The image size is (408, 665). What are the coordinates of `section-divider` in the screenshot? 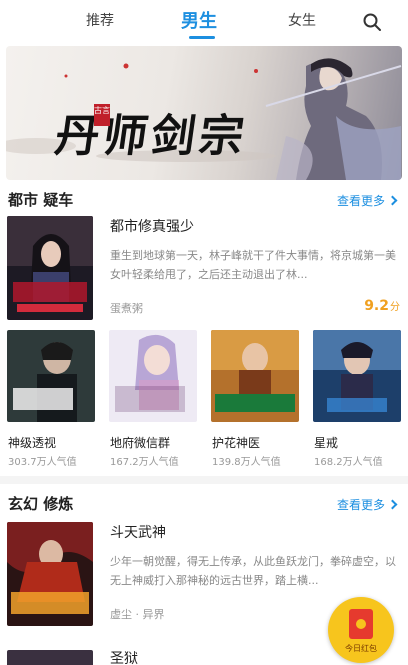 It's located at (204, 480).